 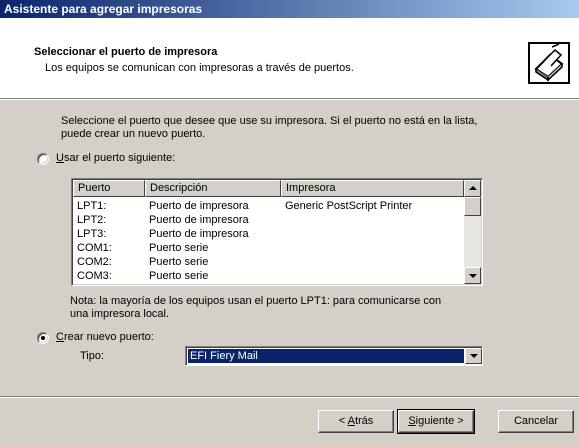 I want to click on port-cell: LPT2:, so click(x=92, y=220).